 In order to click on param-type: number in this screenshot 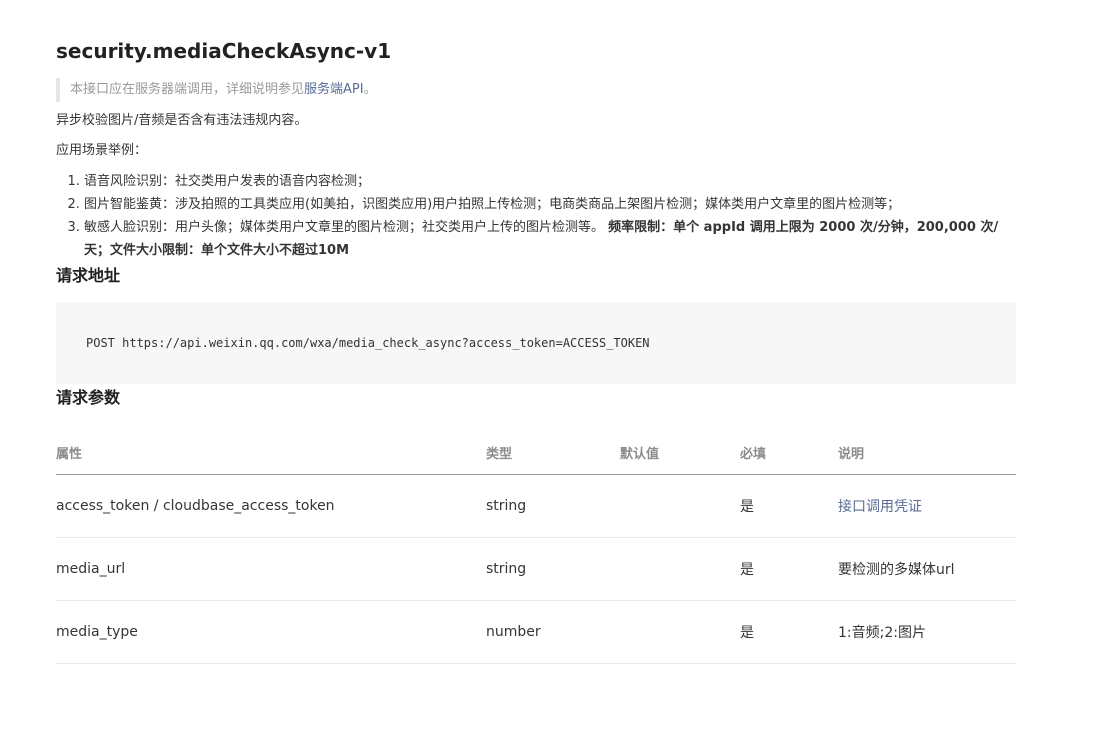, I will do `click(553, 632)`.